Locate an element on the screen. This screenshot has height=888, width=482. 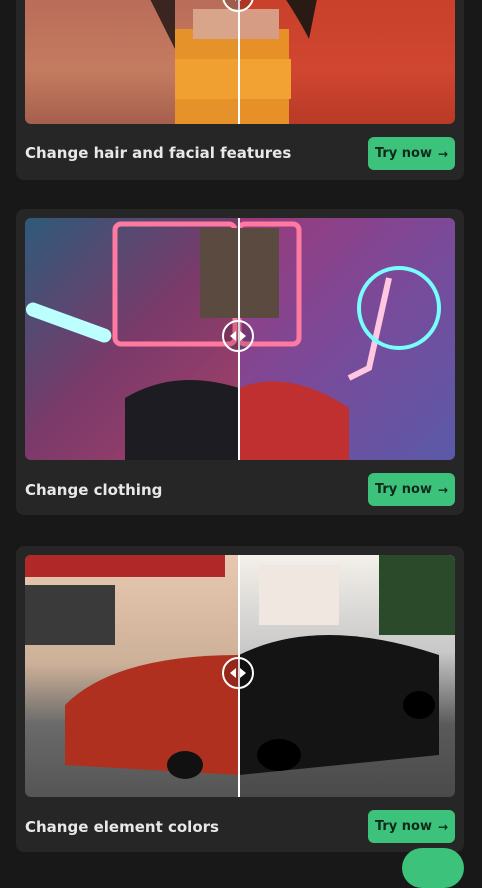
floating-action-button is located at coordinates (433, 868).